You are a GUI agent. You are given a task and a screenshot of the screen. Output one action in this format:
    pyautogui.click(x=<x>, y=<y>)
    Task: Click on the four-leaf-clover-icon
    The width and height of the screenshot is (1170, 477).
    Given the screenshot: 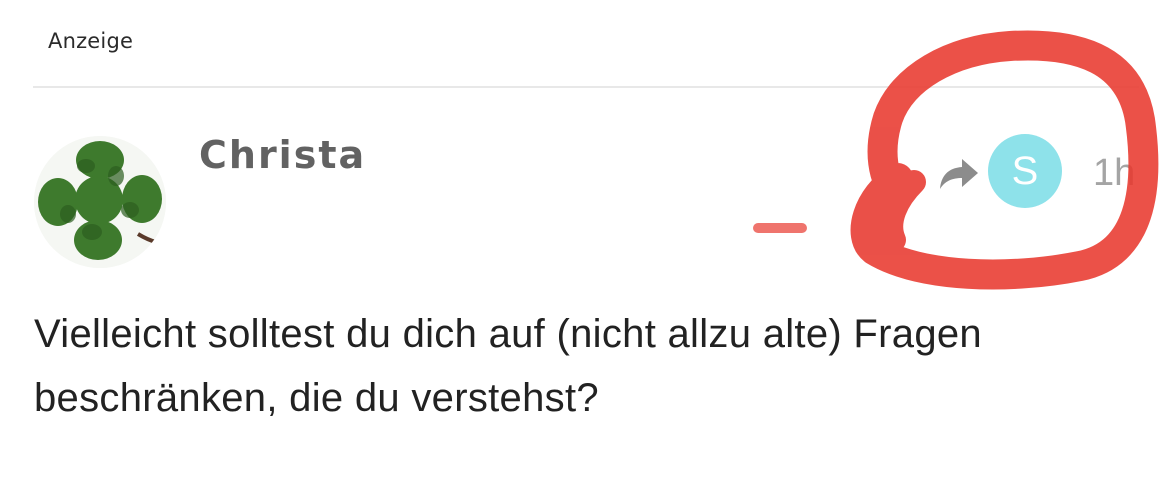 What is the action you would take?
    pyautogui.click(x=100, y=202)
    